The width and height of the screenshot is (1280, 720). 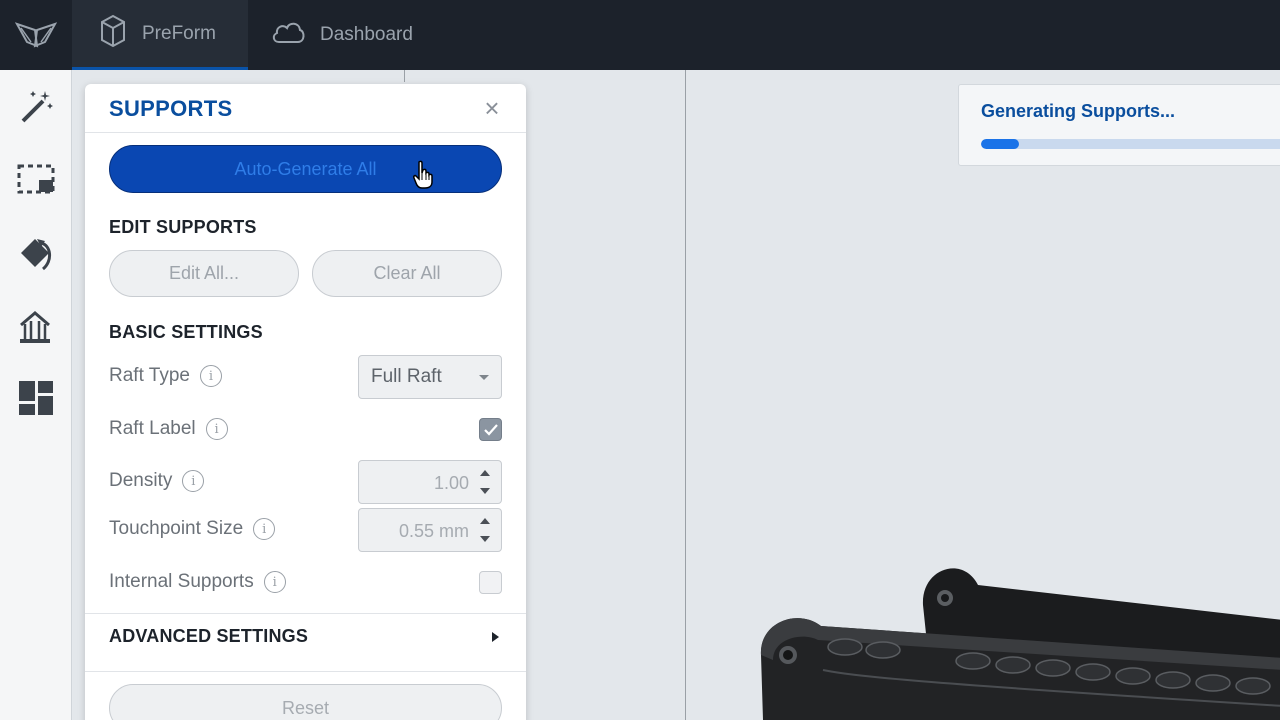 What do you see at coordinates (176, 528) in the screenshot?
I see `touchpoint-size-label: Touchpoint Size` at bounding box center [176, 528].